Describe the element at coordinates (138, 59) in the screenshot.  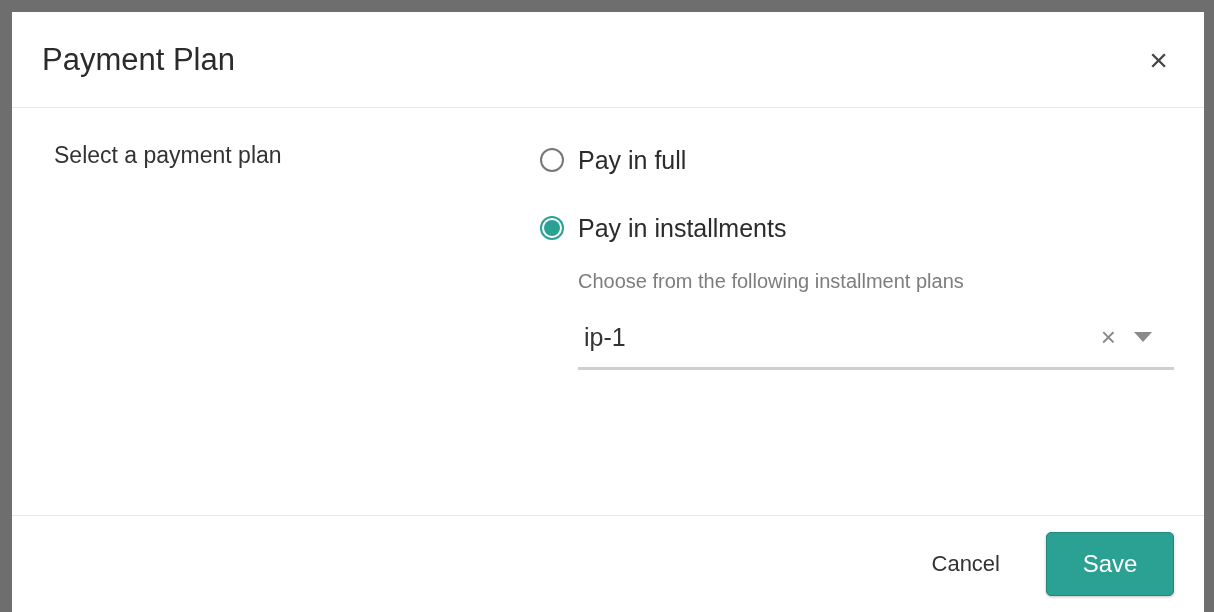
I see `dialog-title: Payment Plan` at that location.